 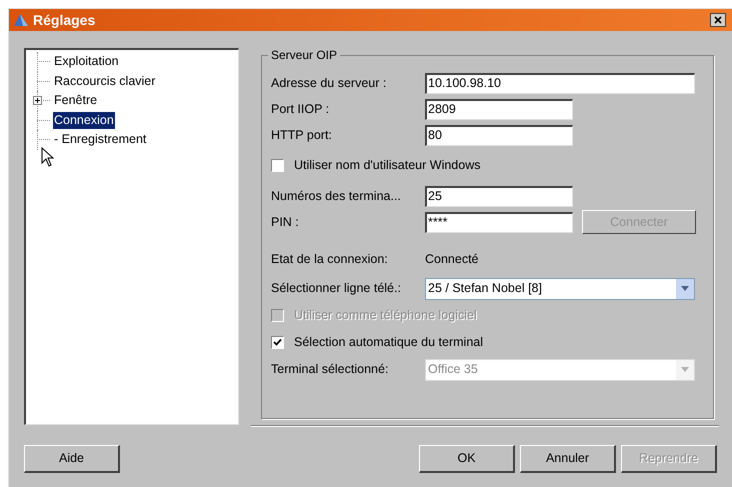 What do you see at coordinates (302, 135) in the screenshot?
I see `field-label: HTTP port:` at bounding box center [302, 135].